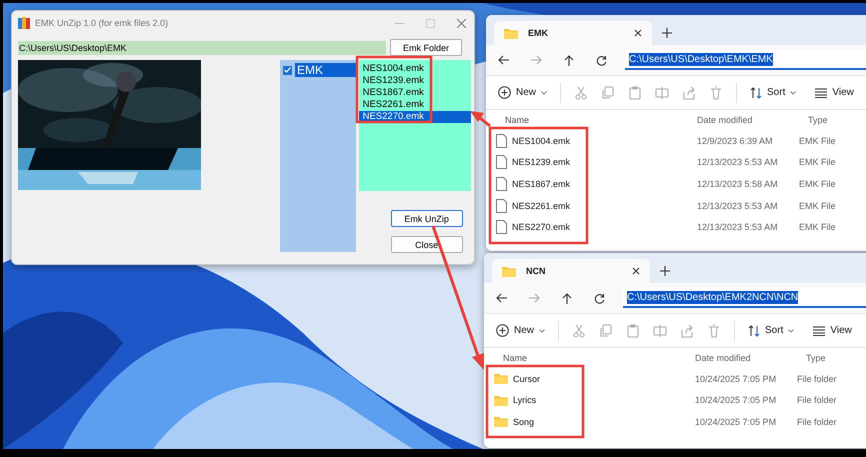 The image size is (866, 457). I want to click on file-name: NES2261.emk, so click(541, 205).